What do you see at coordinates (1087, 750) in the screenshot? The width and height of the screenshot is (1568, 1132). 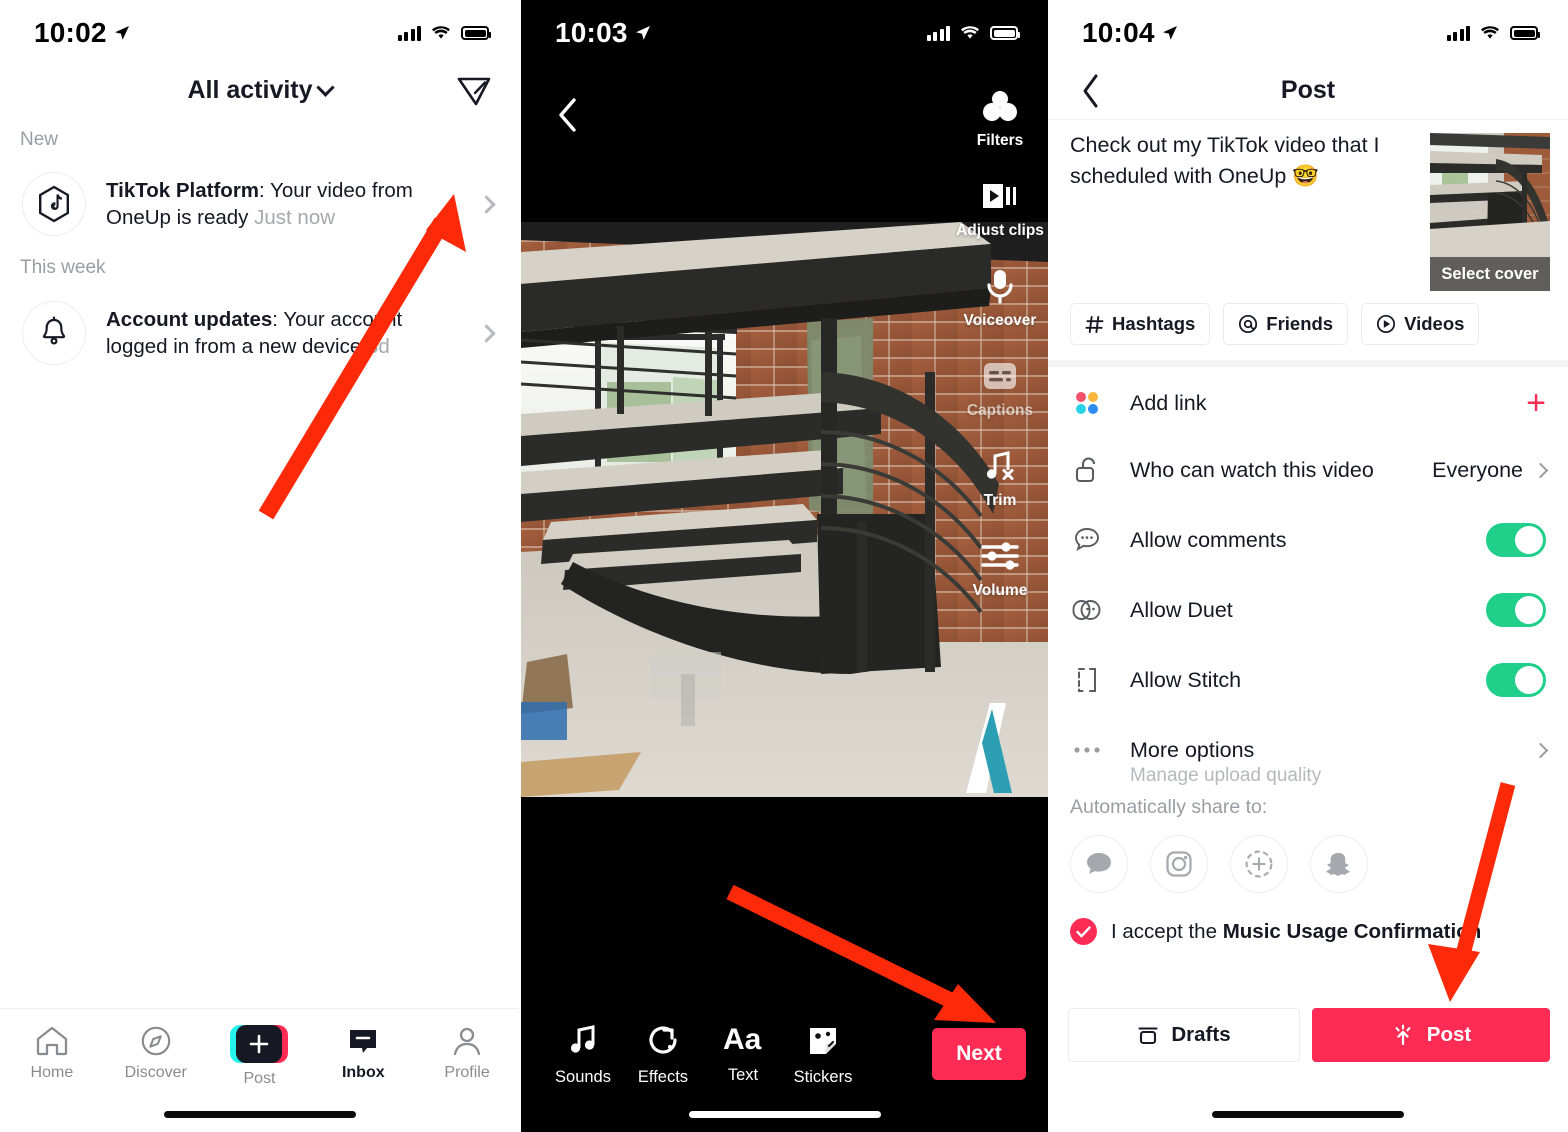 I see `ellipsis-glyph-icon` at bounding box center [1087, 750].